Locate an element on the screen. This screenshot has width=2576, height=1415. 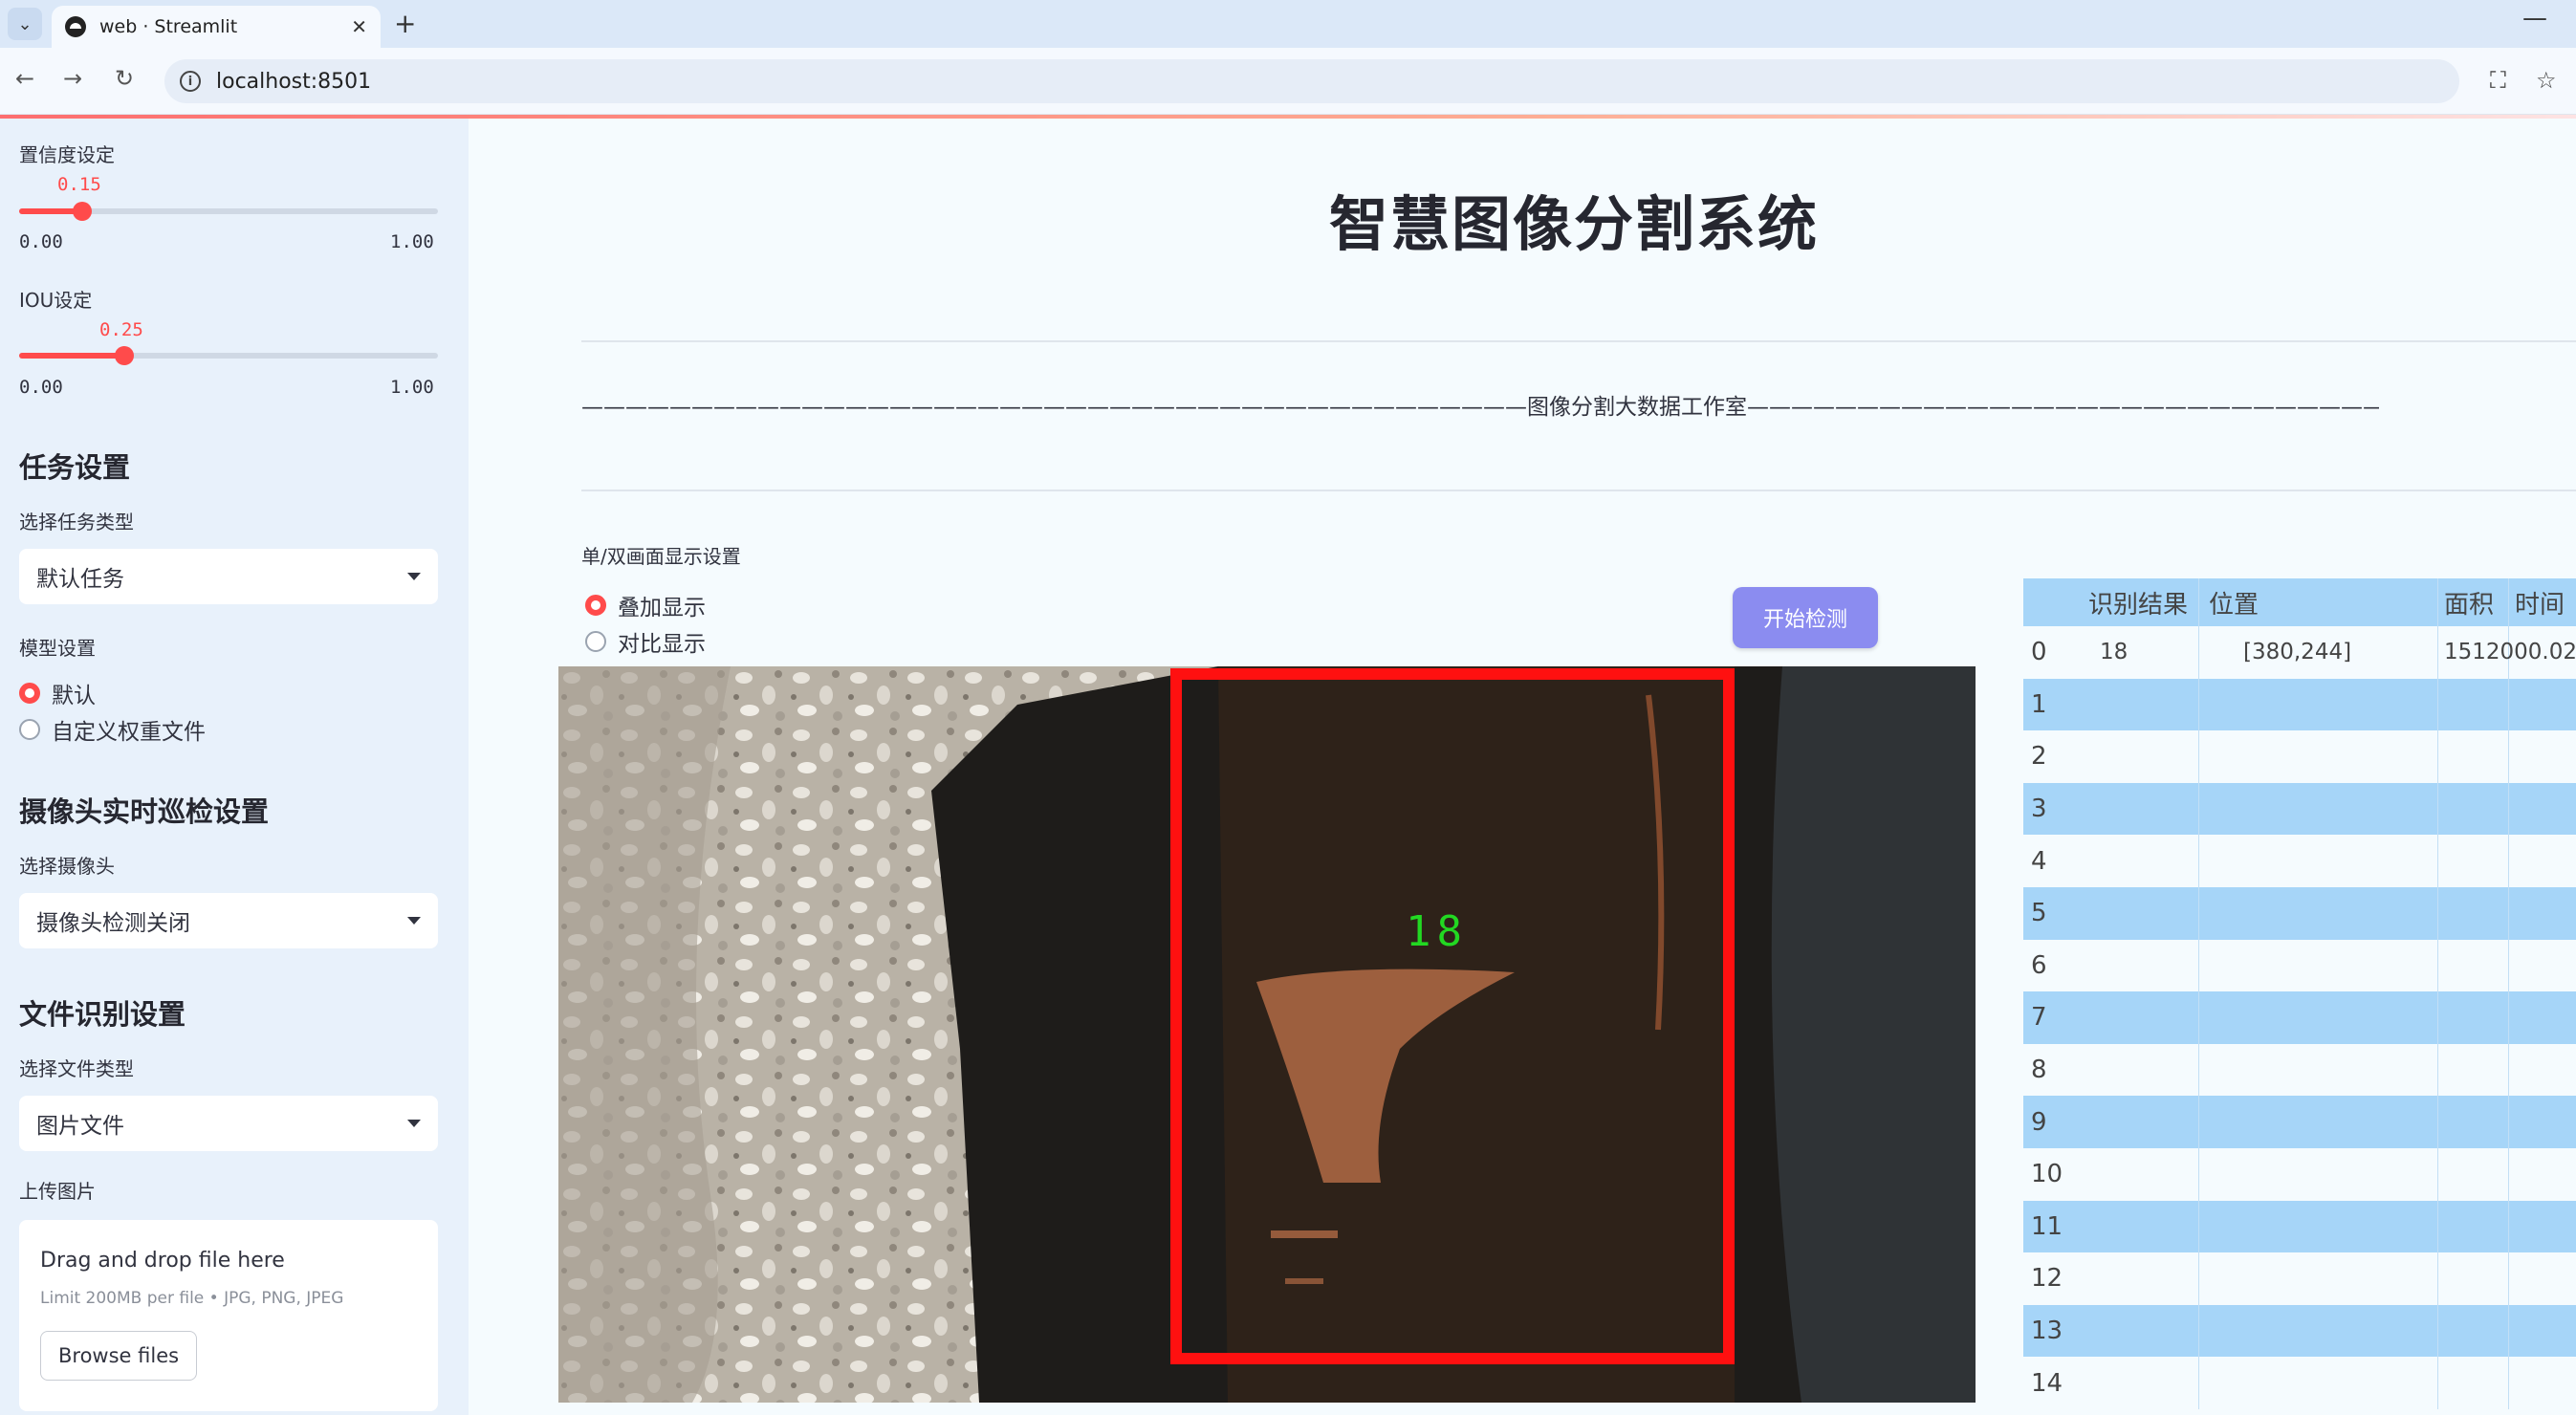
confidence-slider is located at coordinates (228, 211).